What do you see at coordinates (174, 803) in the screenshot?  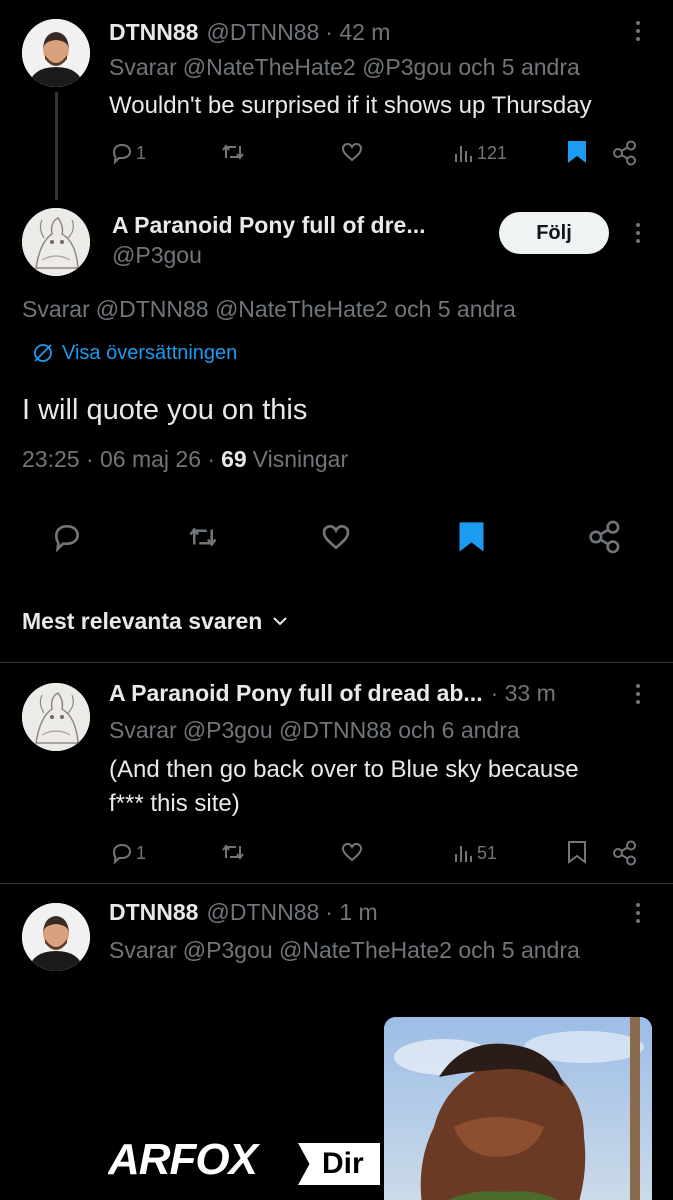 I see `tweet-text-line-2: f*** this site)` at bounding box center [174, 803].